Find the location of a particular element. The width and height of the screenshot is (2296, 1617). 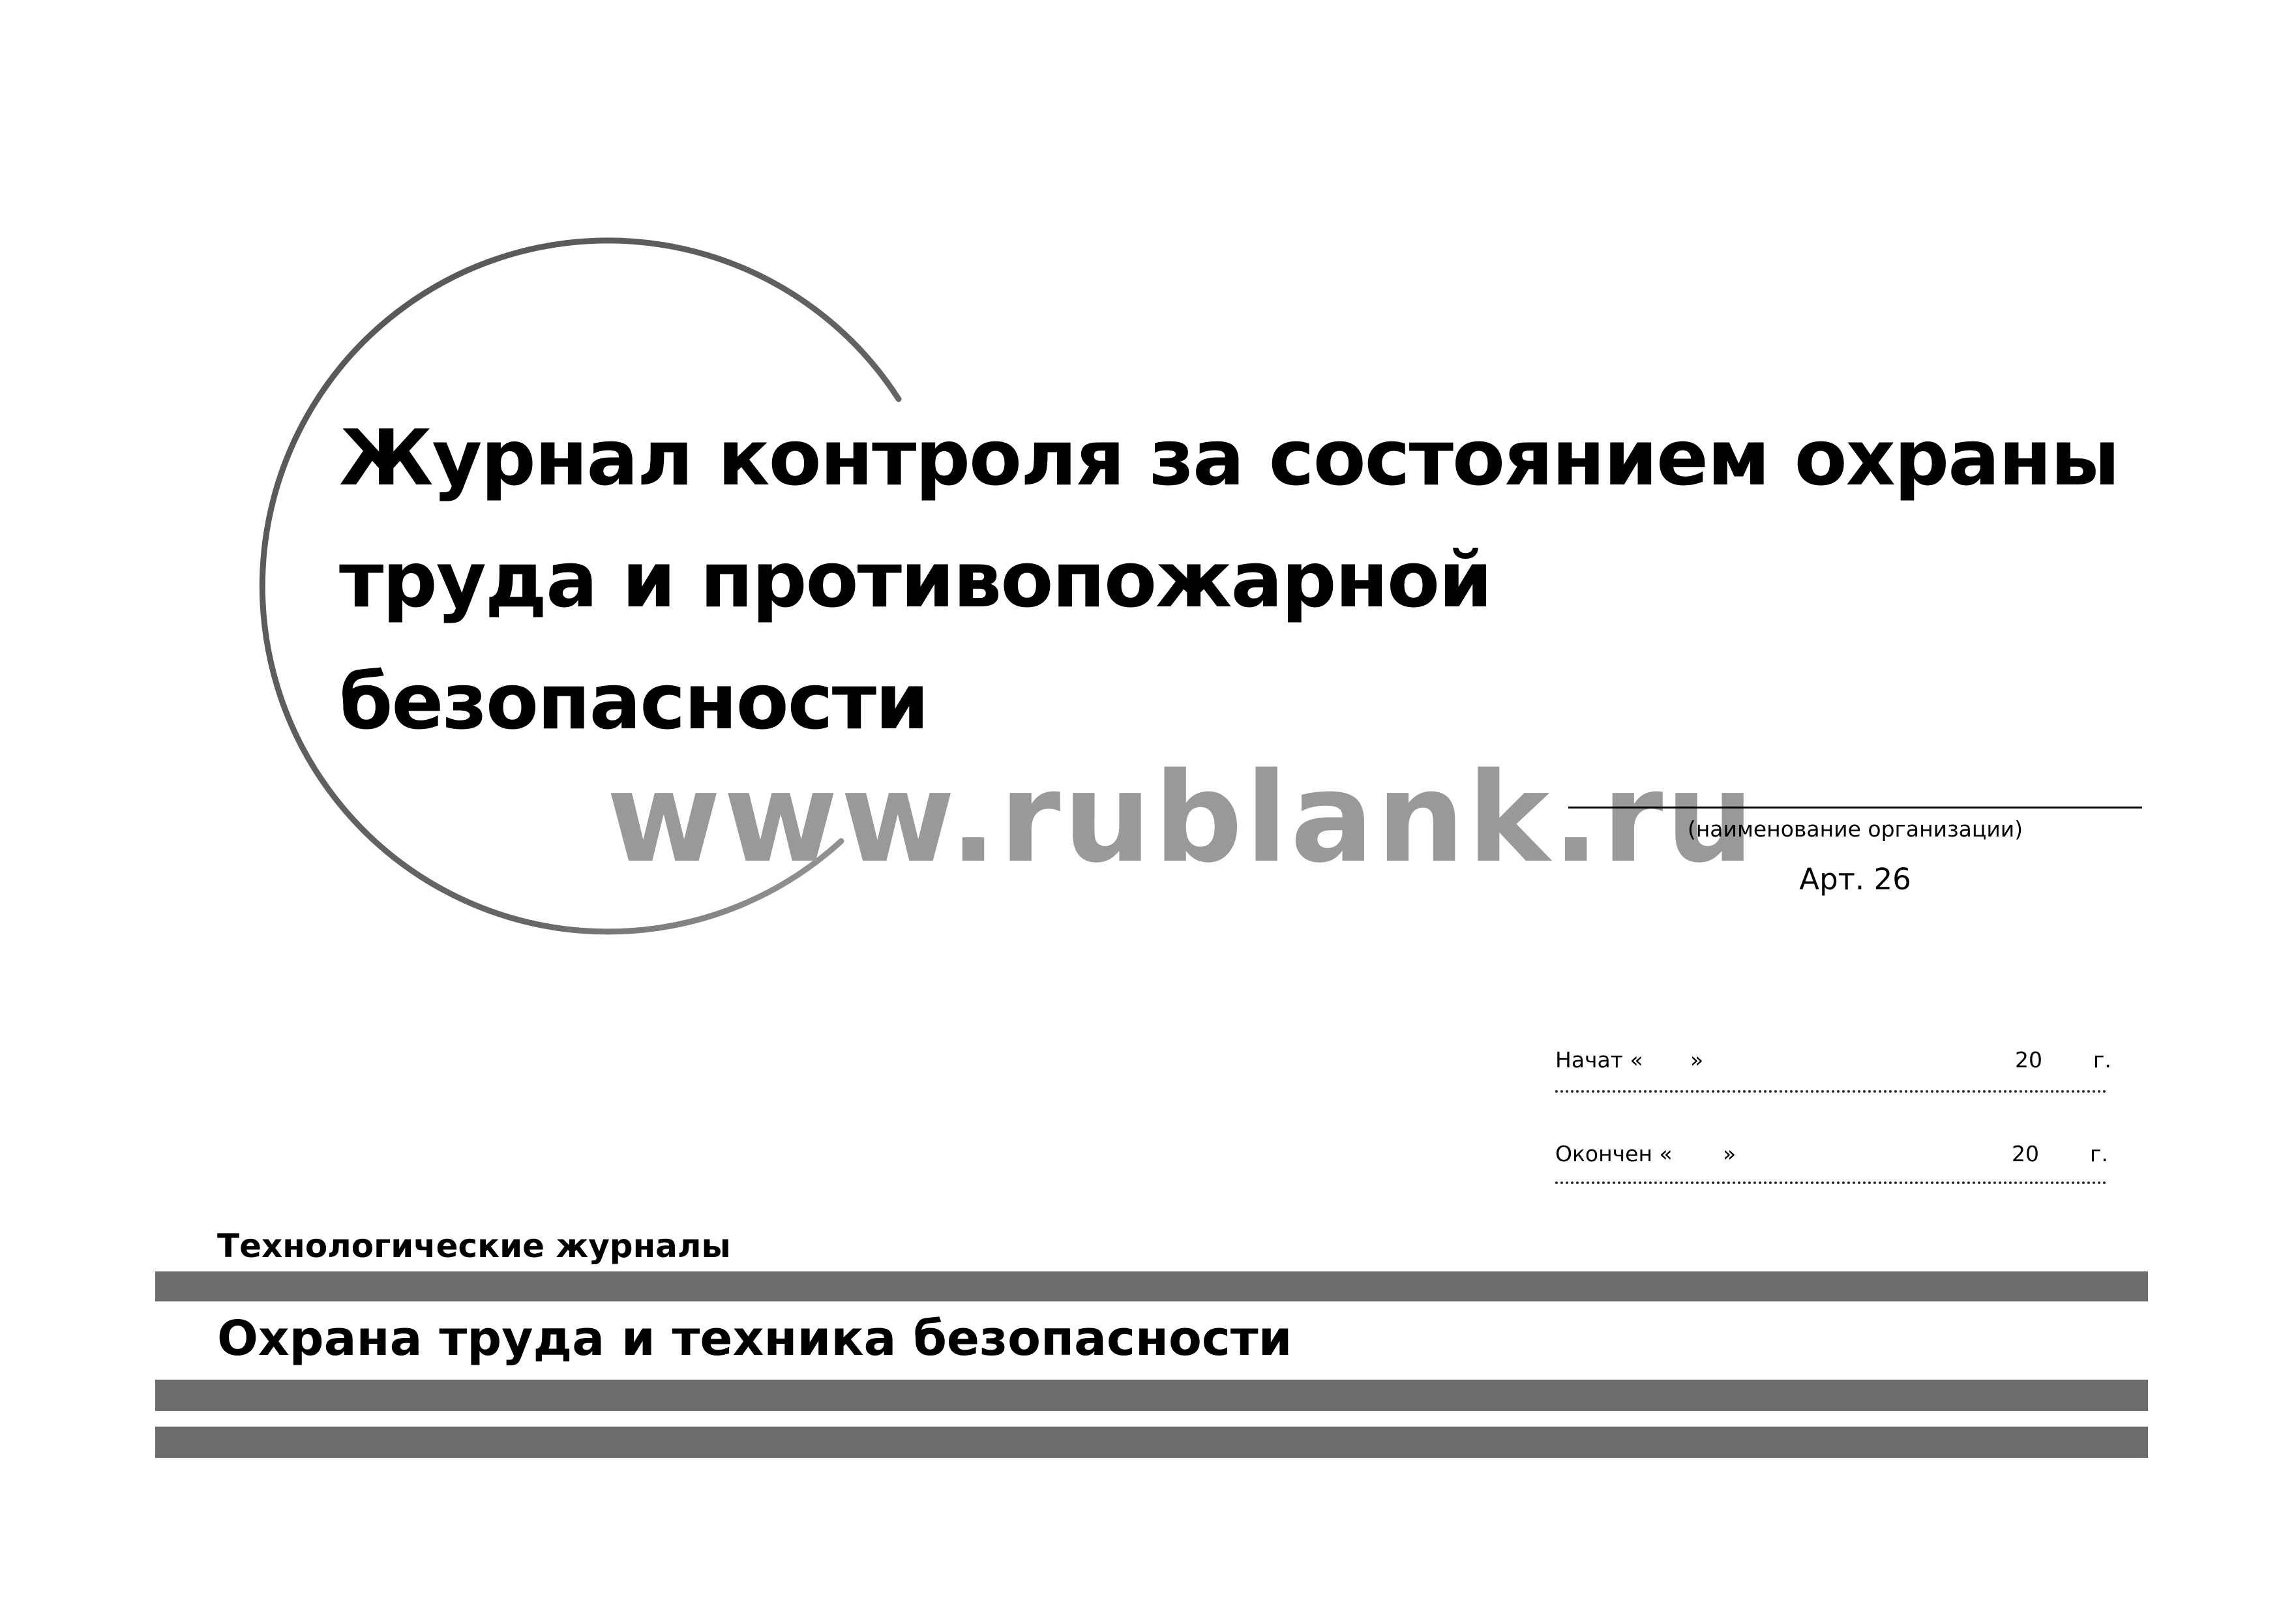

start-date-label: Начат « is located at coordinates (1599, 1060).